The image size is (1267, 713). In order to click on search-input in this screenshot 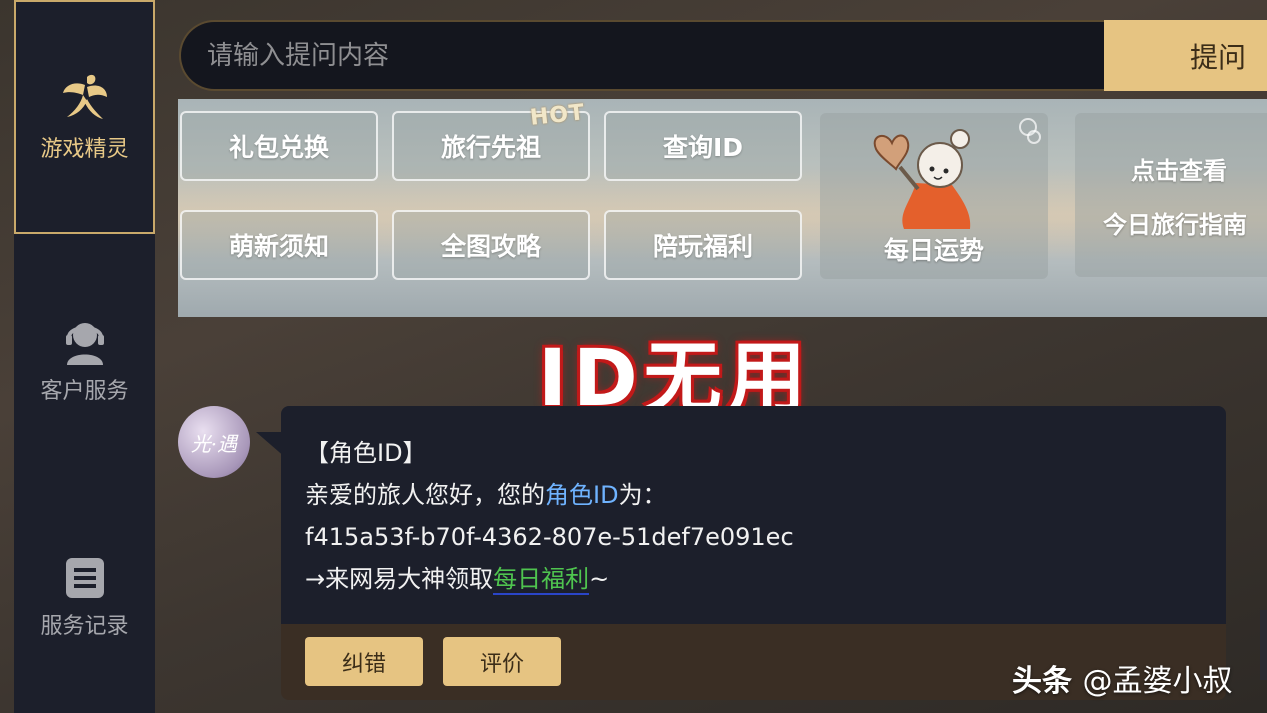, I will do `click(641, 55)`.